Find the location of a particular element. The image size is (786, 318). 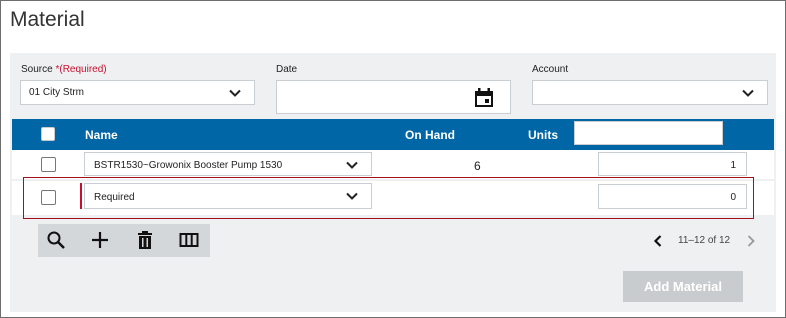

columns-icon is located at coordinates (189, 240).